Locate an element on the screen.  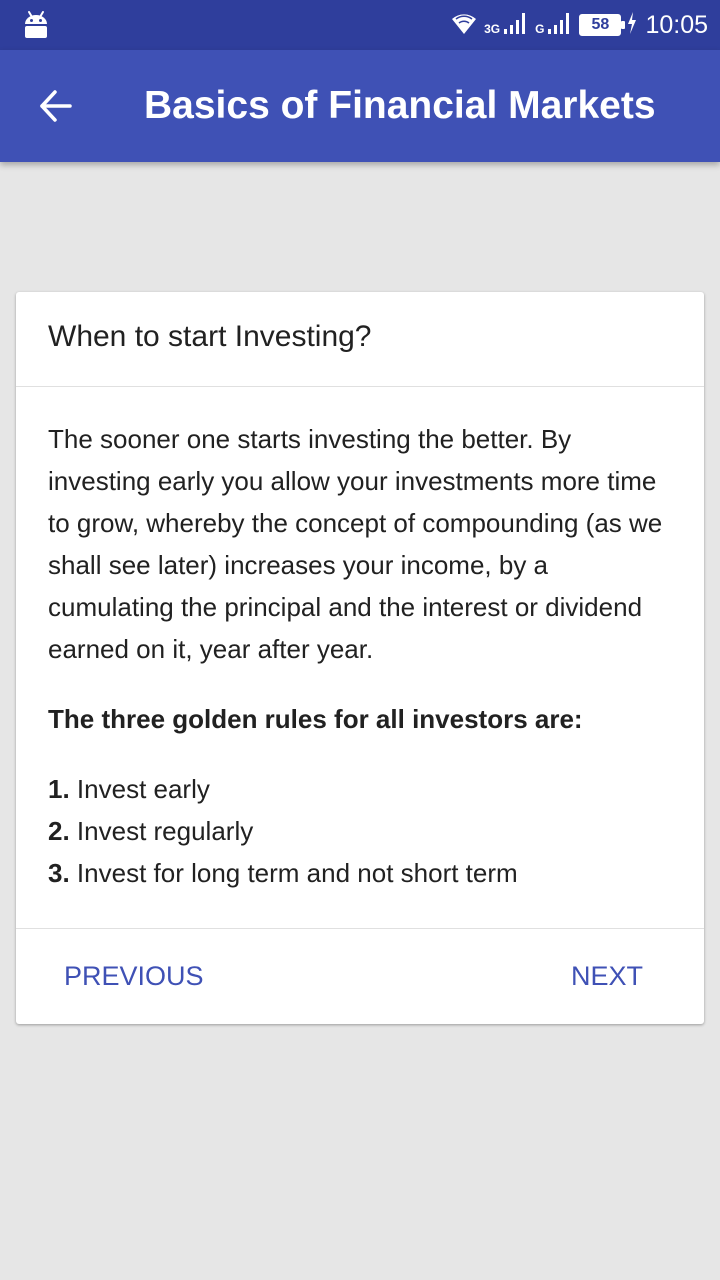
android-icon is located at coordinates (36, 25).